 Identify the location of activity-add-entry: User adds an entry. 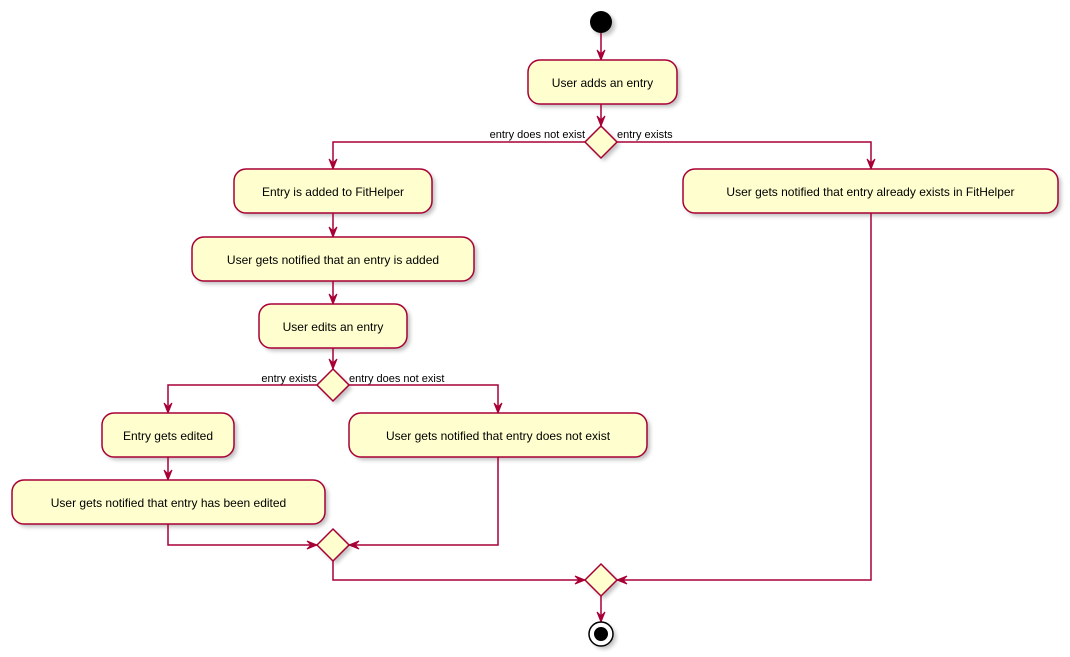
(603, 83).